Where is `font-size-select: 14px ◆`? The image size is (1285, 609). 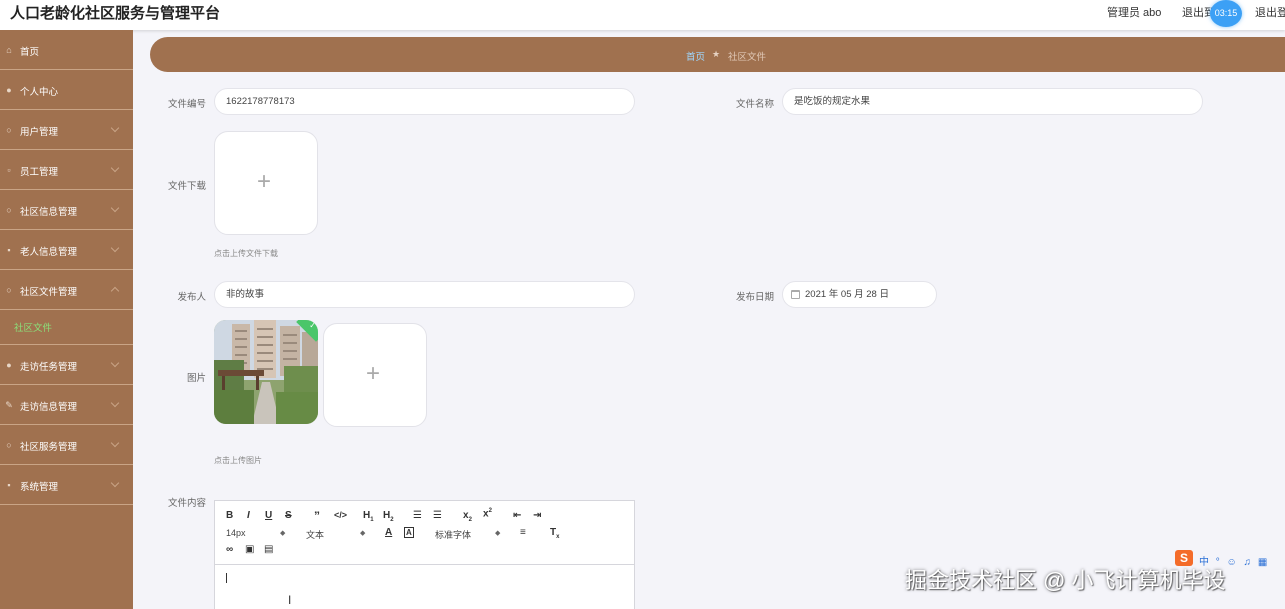 font-size-select: 14px ◆ is located at coordinates (256, 533).